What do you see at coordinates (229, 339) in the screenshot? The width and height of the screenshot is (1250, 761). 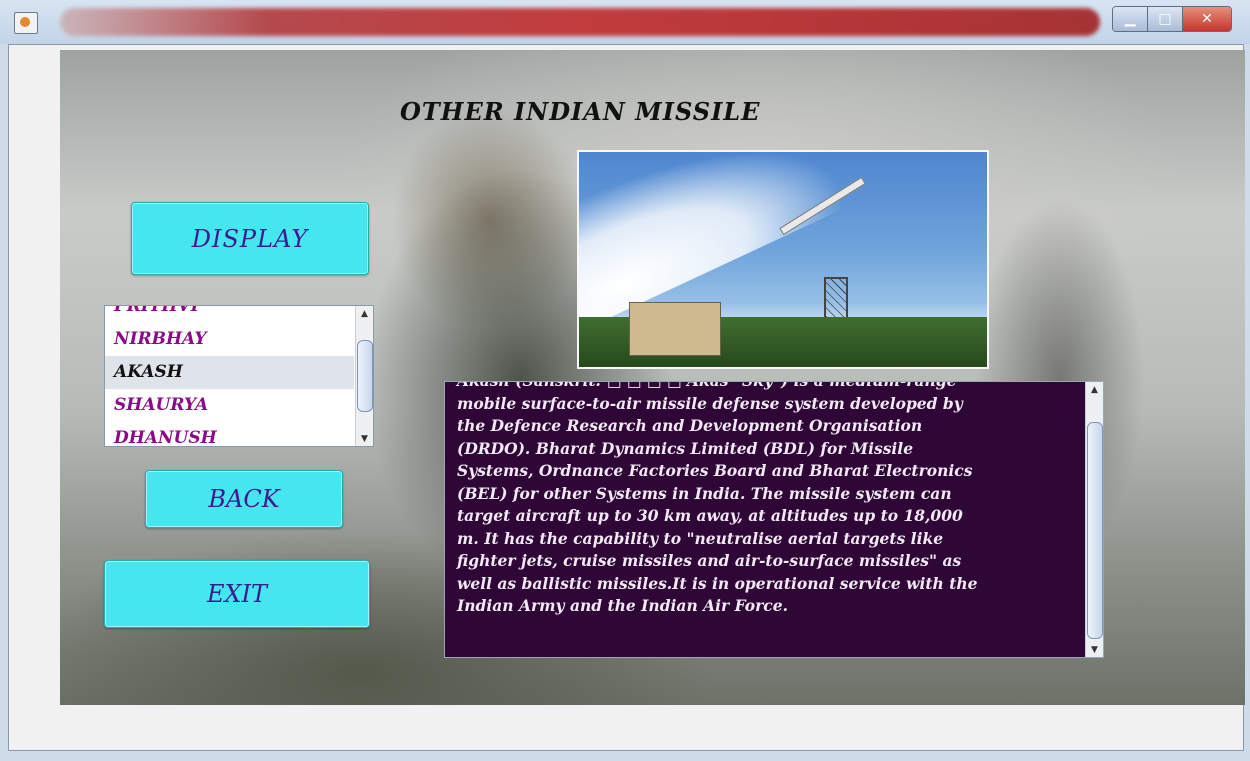 I see `list-item: NIRBHAY` at bounding box center [229, 339].